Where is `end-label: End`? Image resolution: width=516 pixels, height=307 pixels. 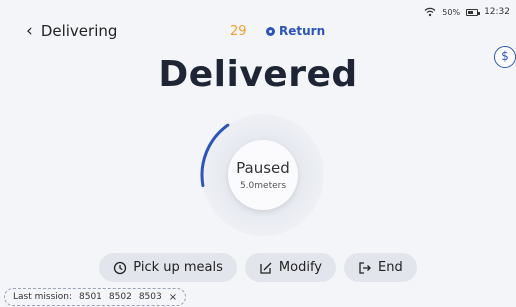
end-label: End is located at coordinates (390, 267).